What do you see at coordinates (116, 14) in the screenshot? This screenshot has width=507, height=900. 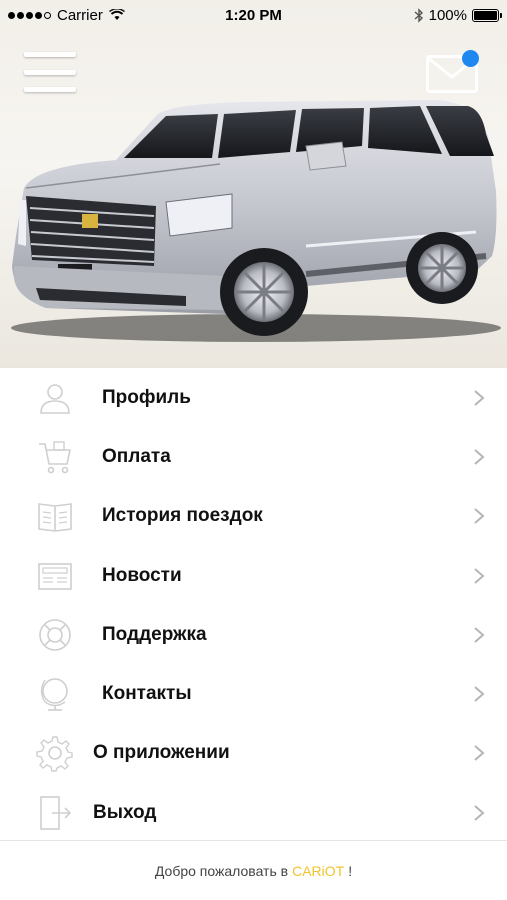 I see `wifi-icon` at bounding box center [116, 14].